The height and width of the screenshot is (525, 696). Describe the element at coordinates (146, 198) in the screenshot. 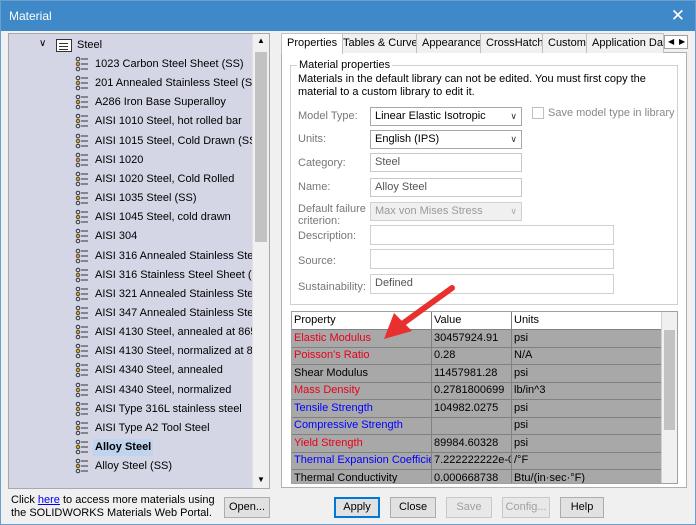

I see `tree-item-label: AISI 1035 Steel (SS)` at that location.